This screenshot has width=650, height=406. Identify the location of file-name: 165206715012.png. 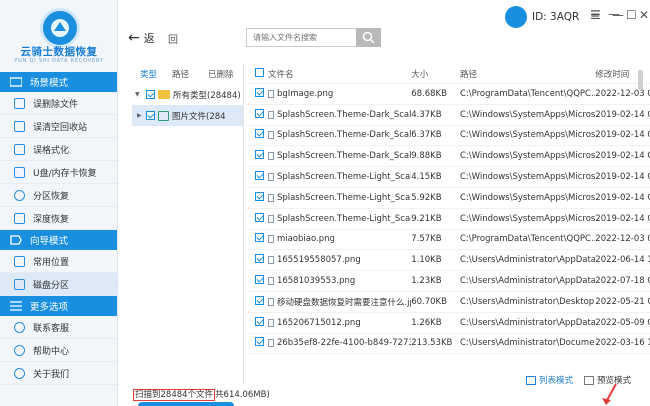
(318, 322).